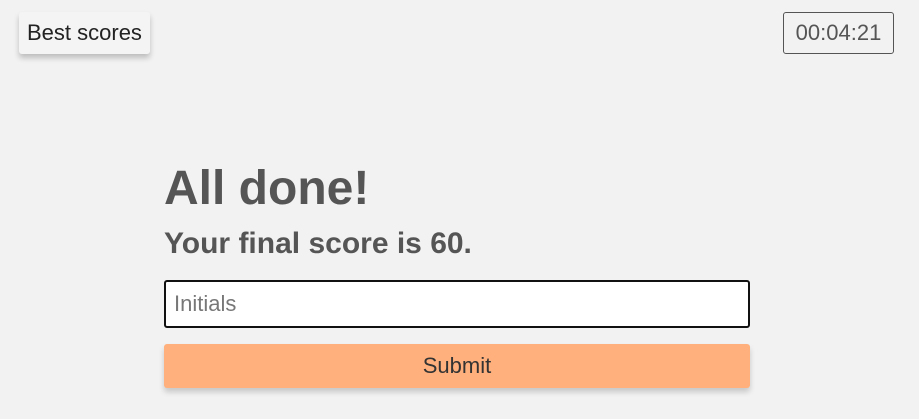 This screenshot has width=919, height=419. What do you see at coordinates (267, 188) in the screenshot?
I see `page-title: All done!` at bounding box center [267, 188].